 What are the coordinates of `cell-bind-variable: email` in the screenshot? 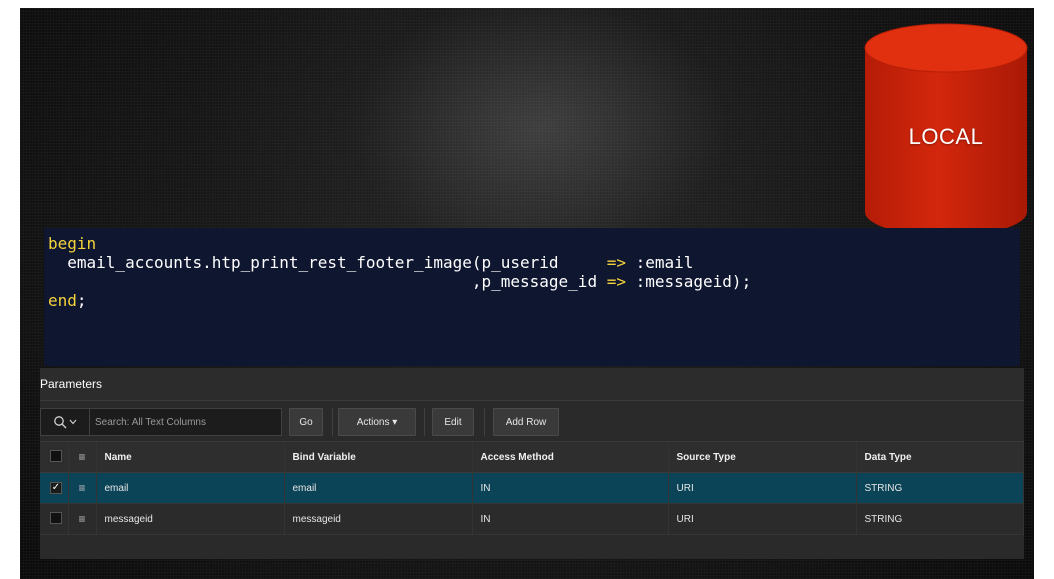 It's located at (378, 488).